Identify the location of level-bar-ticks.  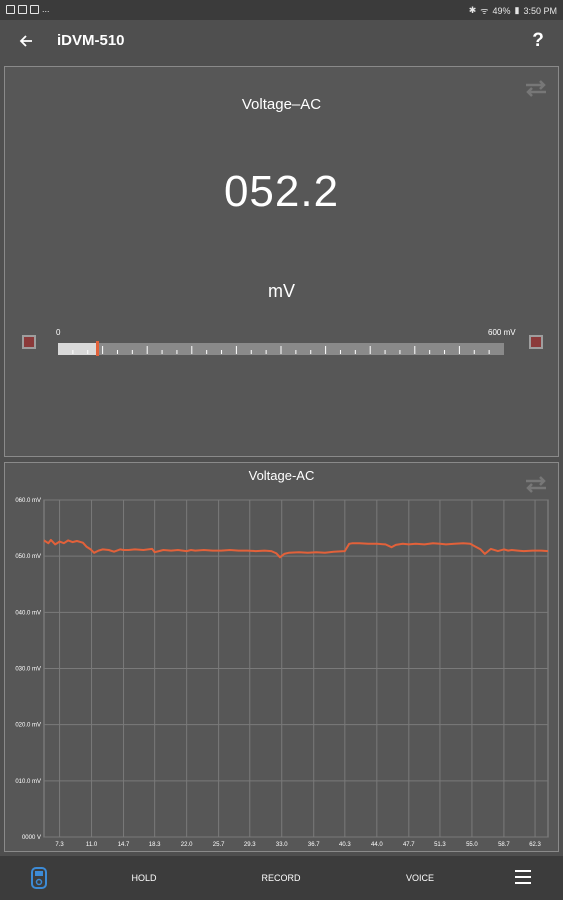
(281, 350).